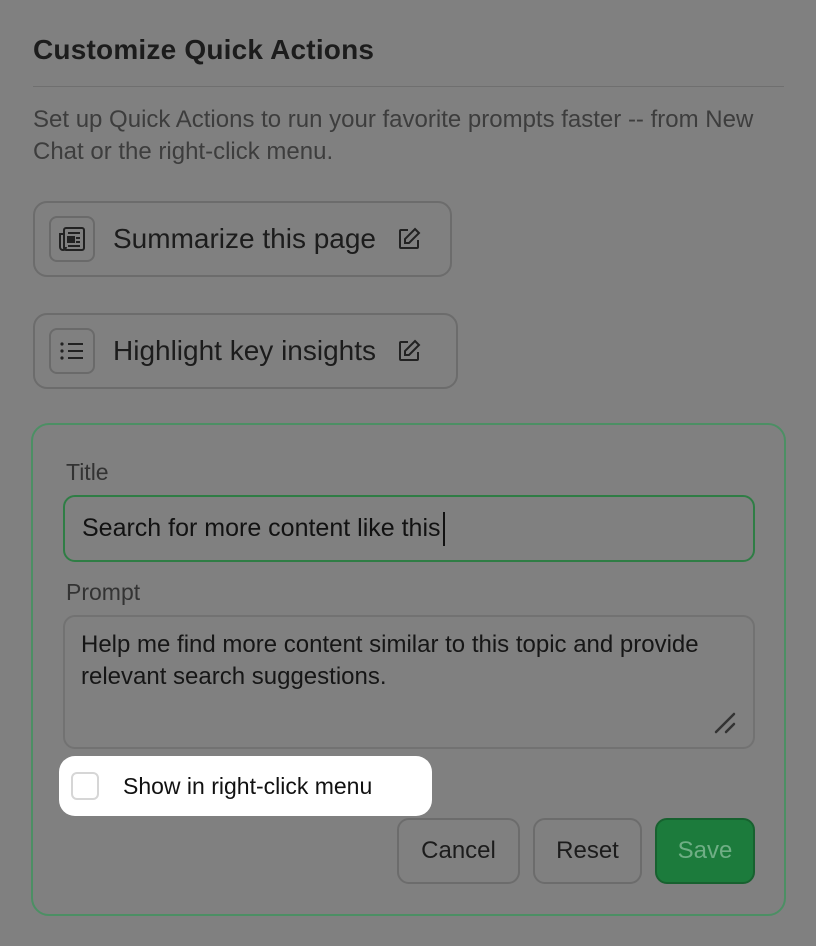 The width and height of the screenshot is (816, 946). What do you see at coordinates (245, 238) in the screenshot?
I see `quick-action-label: Summarize this page` at bounding box center [245, 238].